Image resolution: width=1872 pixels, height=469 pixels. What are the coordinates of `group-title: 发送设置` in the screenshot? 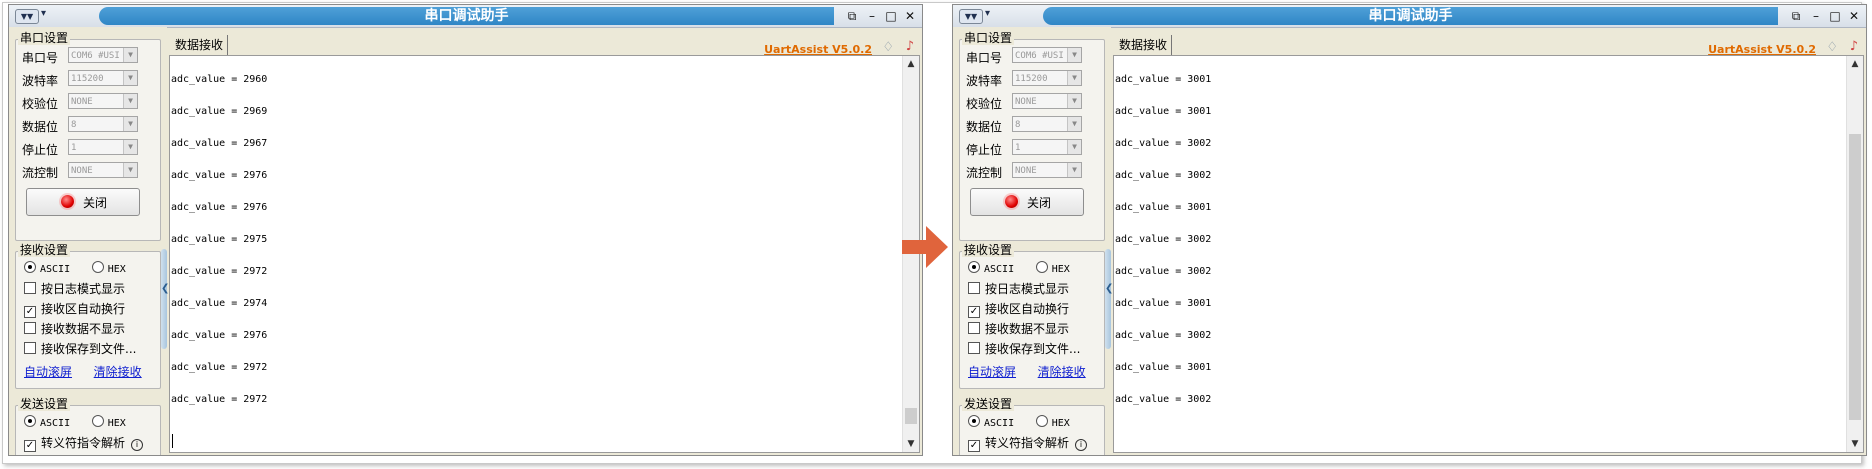 It's located at (44, 404).